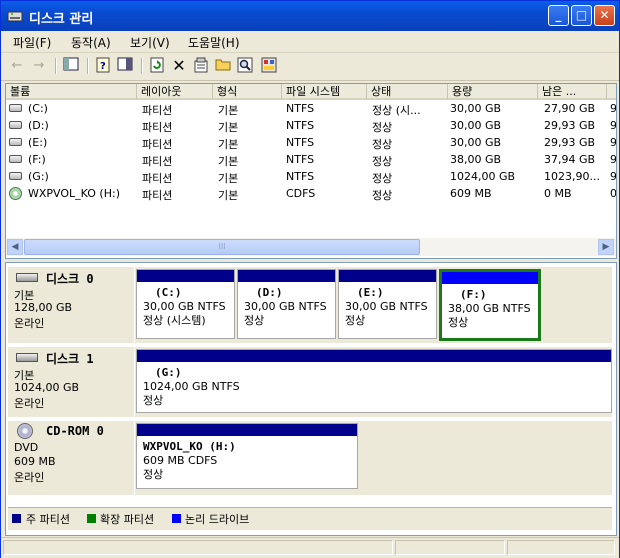  I want to click on volume-label: (C:), so click(168, 292).